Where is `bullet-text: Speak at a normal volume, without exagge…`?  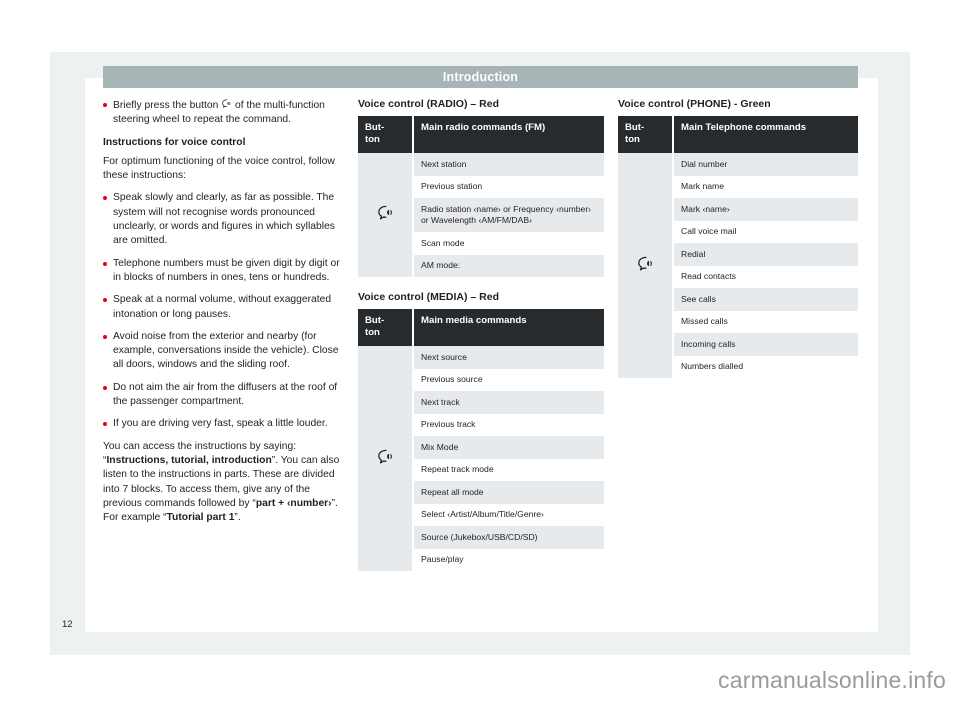
bullet-text: Speak at a normal volume, without exagge… is located at coordinates (222, 307).